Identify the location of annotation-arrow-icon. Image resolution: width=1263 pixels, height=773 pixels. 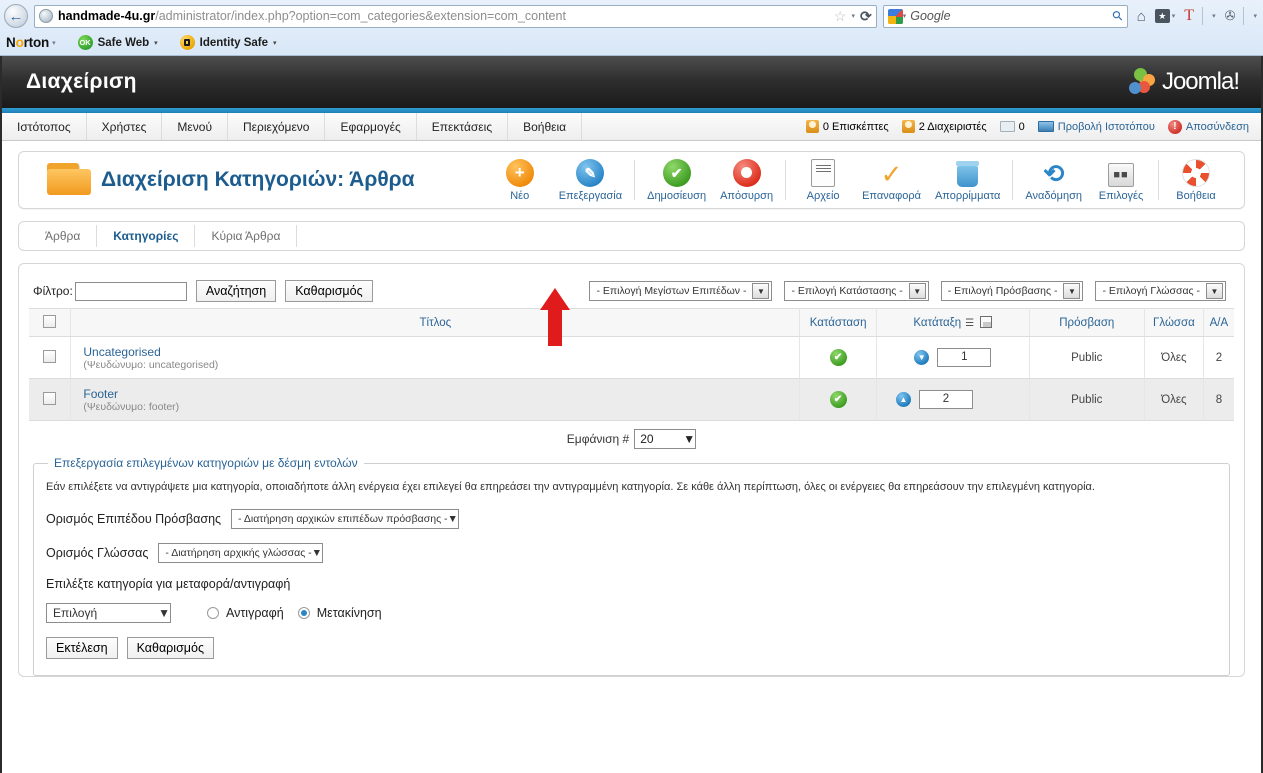
(555, 317).